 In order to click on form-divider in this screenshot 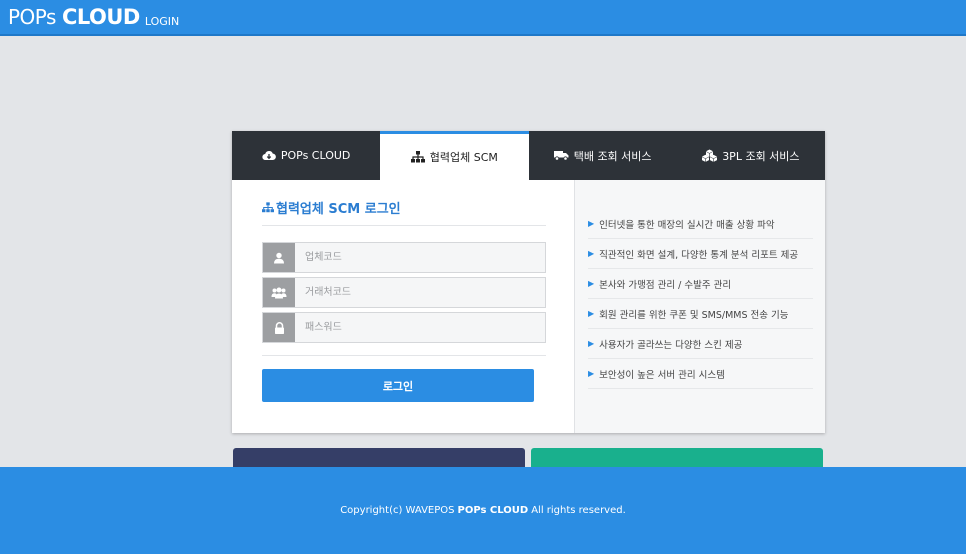, I will do `click(404, 355)`.